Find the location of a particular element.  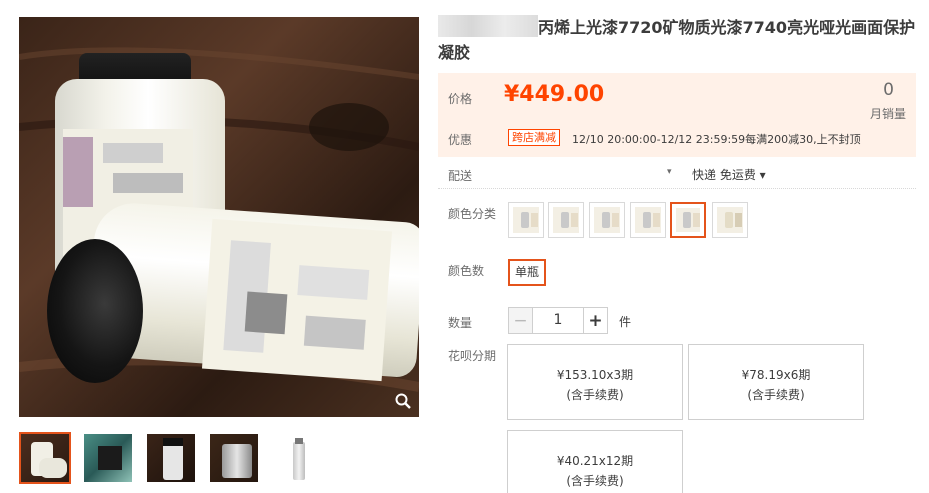

installment-option-6: ¥78.19x6期 (含手续费) is located at coordinates (776, 382).